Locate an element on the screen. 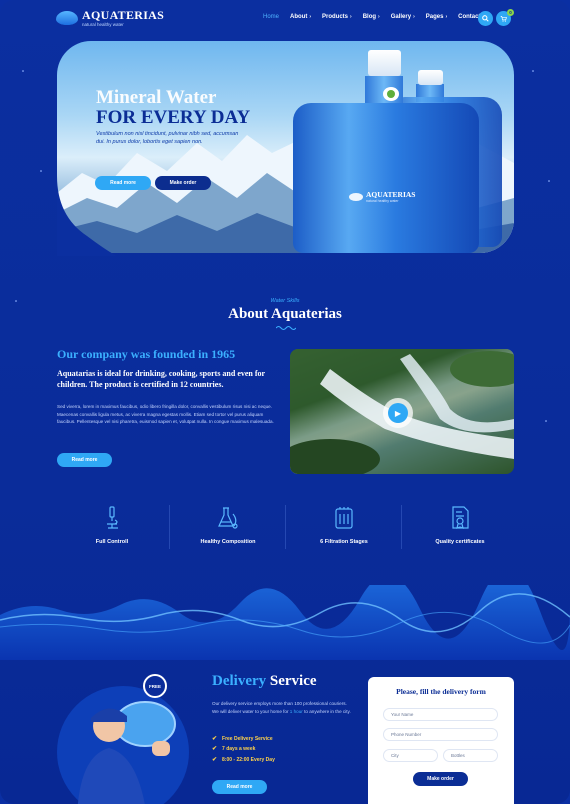 Image resolution: width=570 pixels, height=804 pixels. hero-corner-cut is located at coordinates (87, 216).